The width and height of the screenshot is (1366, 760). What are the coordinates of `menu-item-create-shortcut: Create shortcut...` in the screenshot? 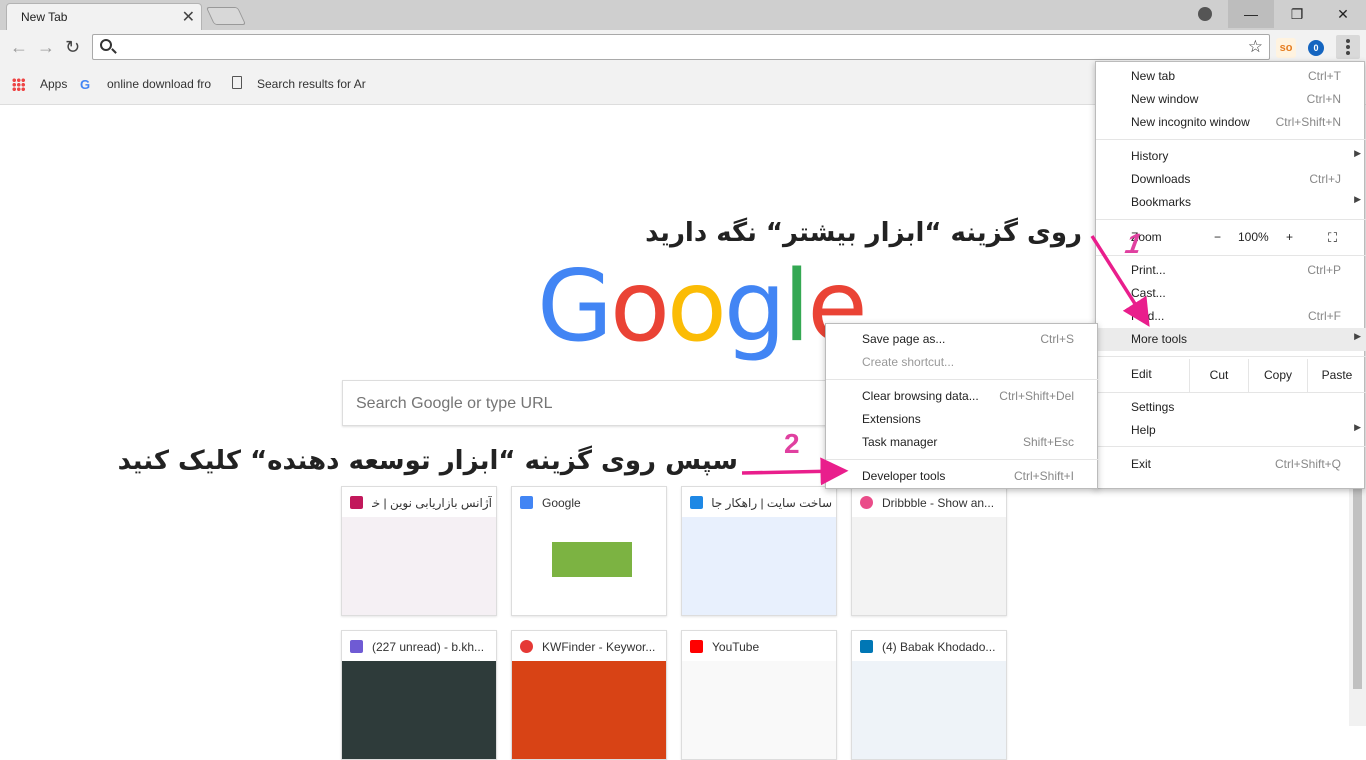 It's located at (962, 362).